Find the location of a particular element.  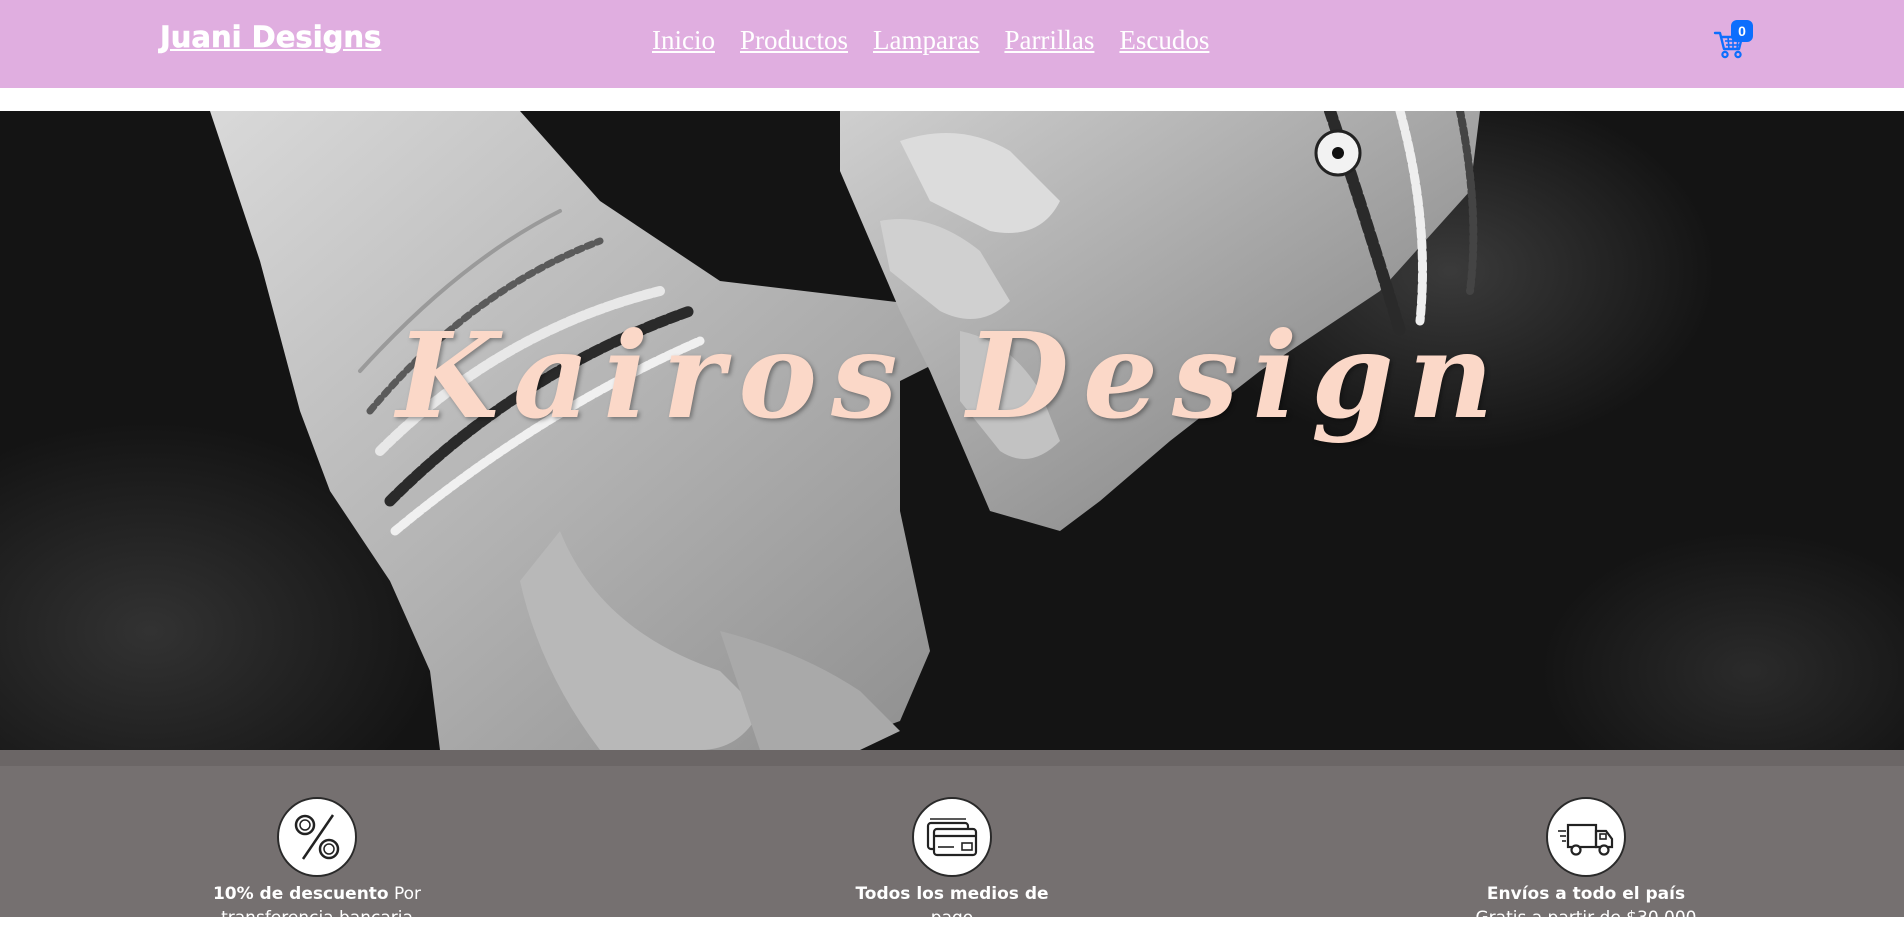

feature-shipping-sub: Gratis a partir de $30.000 is located at coordinates (1586, 918).